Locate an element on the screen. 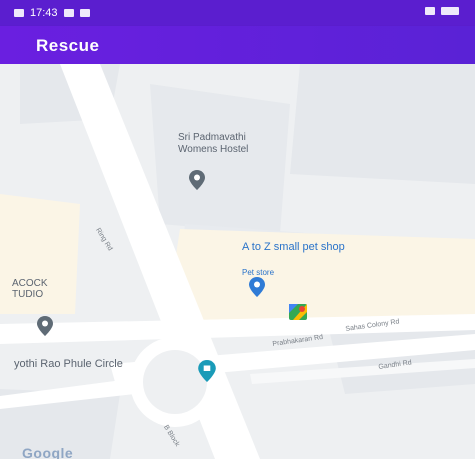  status-left: 17:43 is located at coordinates (52, 13).